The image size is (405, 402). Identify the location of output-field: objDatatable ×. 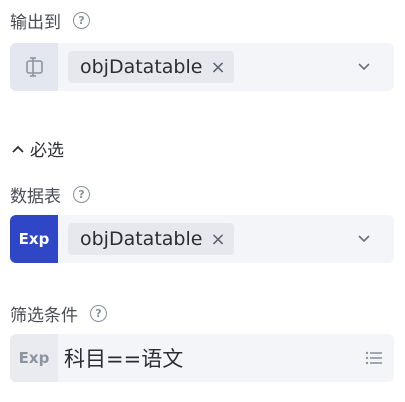
(202, 67).